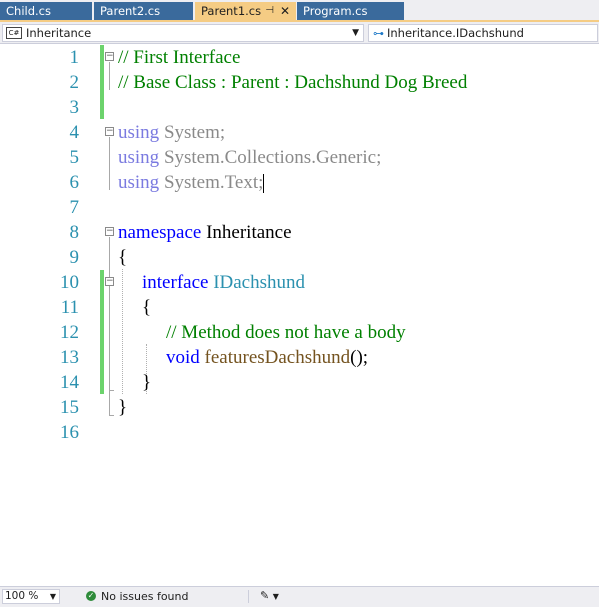 The width and height of the screenshot is (599, 607). What do you see at coordinates (299, 107) in the screenshot?
I see `code-line: 3` at bounding box center [299, 107].